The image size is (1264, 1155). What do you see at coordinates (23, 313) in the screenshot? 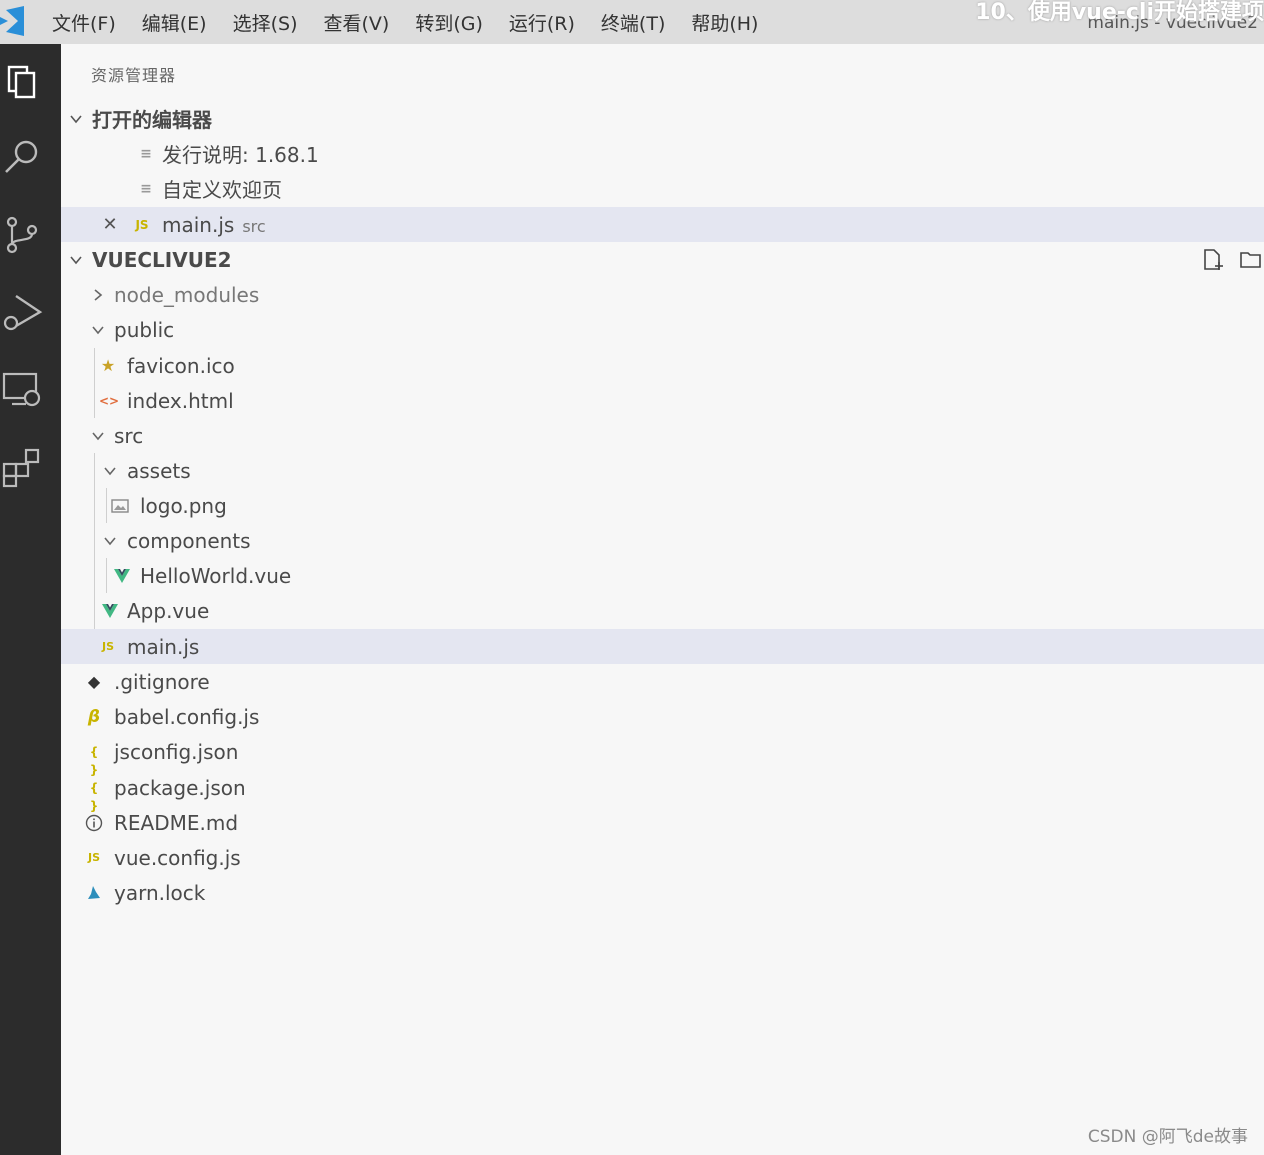
I see `run-debug-icon` at bounding box center [23, 313].